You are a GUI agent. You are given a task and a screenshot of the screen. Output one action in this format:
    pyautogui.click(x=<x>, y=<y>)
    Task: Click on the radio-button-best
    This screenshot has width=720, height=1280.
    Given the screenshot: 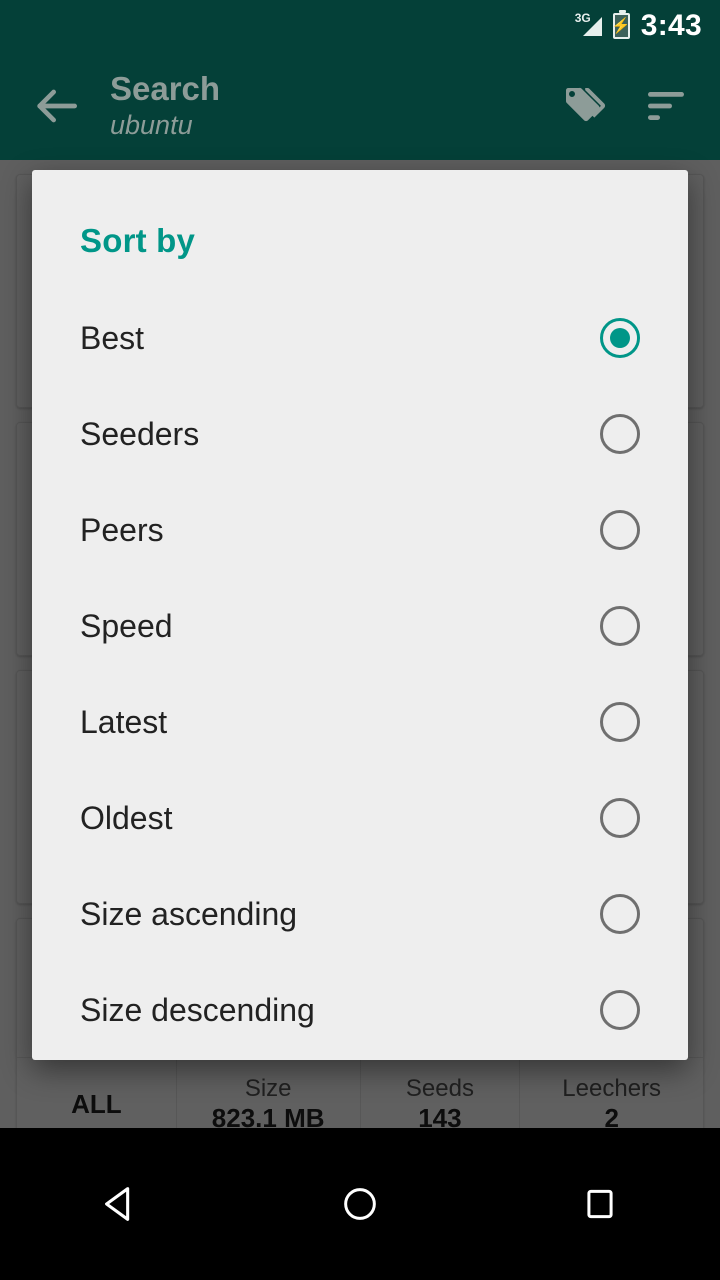 What is the action you would take?
    pyautogui.click(x=620, y=338)
    